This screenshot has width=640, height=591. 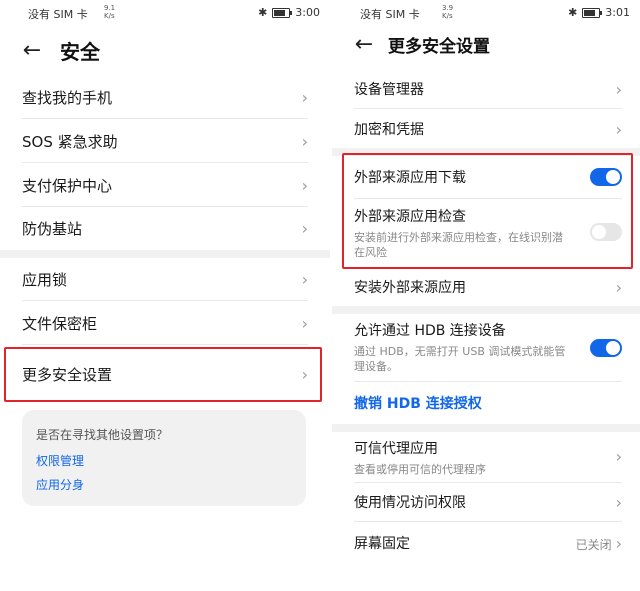 What do you see at coordinates (165, 13) in the screenshot?
I see `status-bar: 没有 SIM 卡 9.1 K/s ✱ 3:00` at bounding box center [165, 13].